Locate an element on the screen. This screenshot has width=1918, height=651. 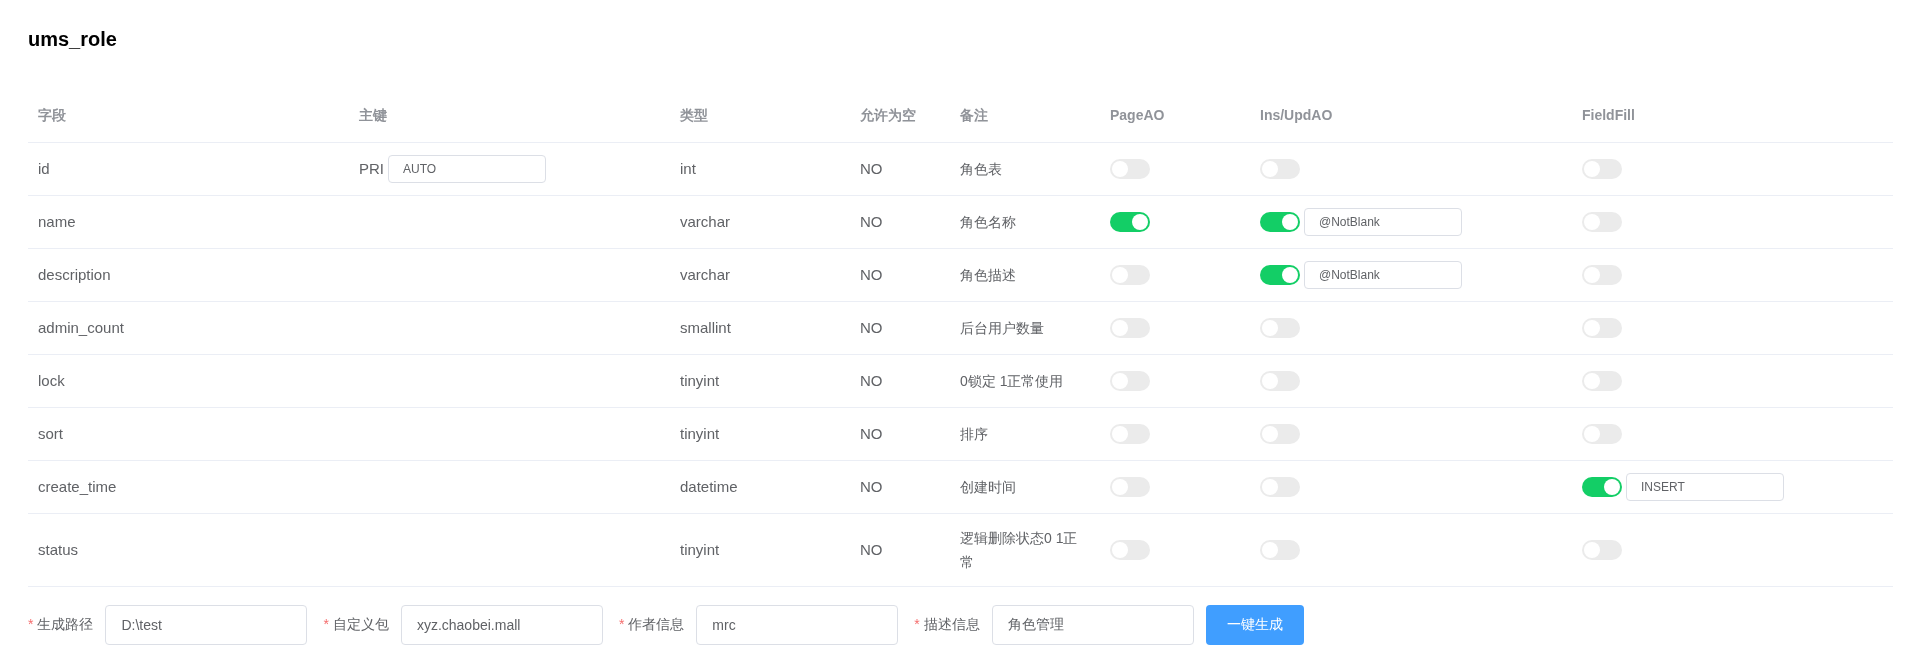
page-title: ums_role is located at coordinates (73, 39).